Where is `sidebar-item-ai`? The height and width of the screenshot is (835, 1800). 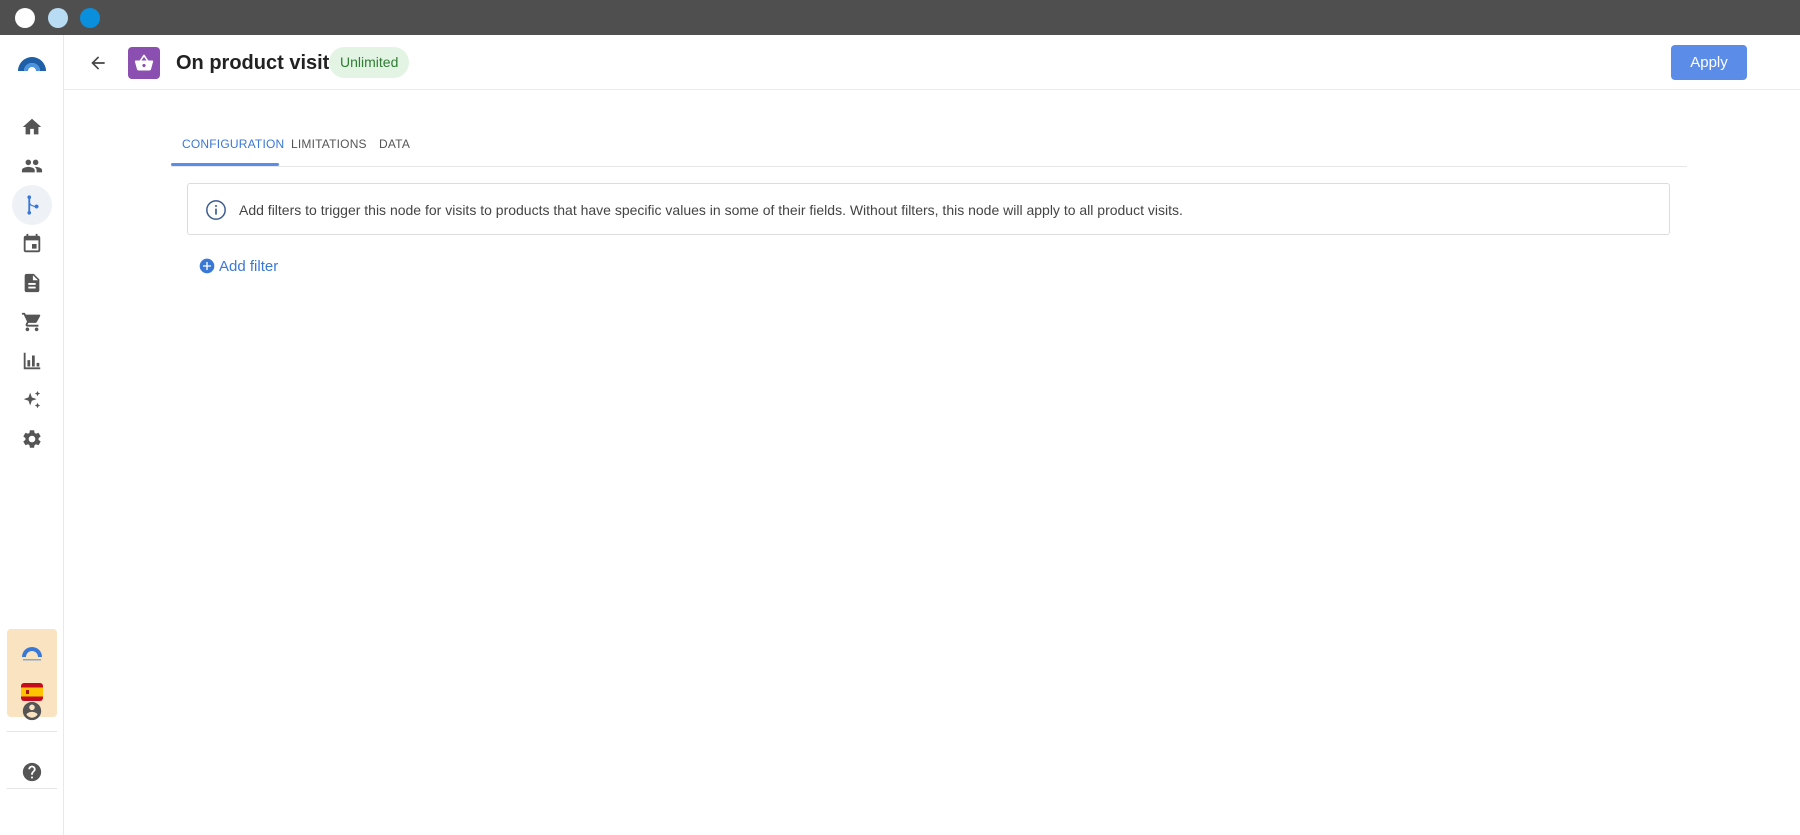
sidebar-item-ai is located at coordinates (32, 400).